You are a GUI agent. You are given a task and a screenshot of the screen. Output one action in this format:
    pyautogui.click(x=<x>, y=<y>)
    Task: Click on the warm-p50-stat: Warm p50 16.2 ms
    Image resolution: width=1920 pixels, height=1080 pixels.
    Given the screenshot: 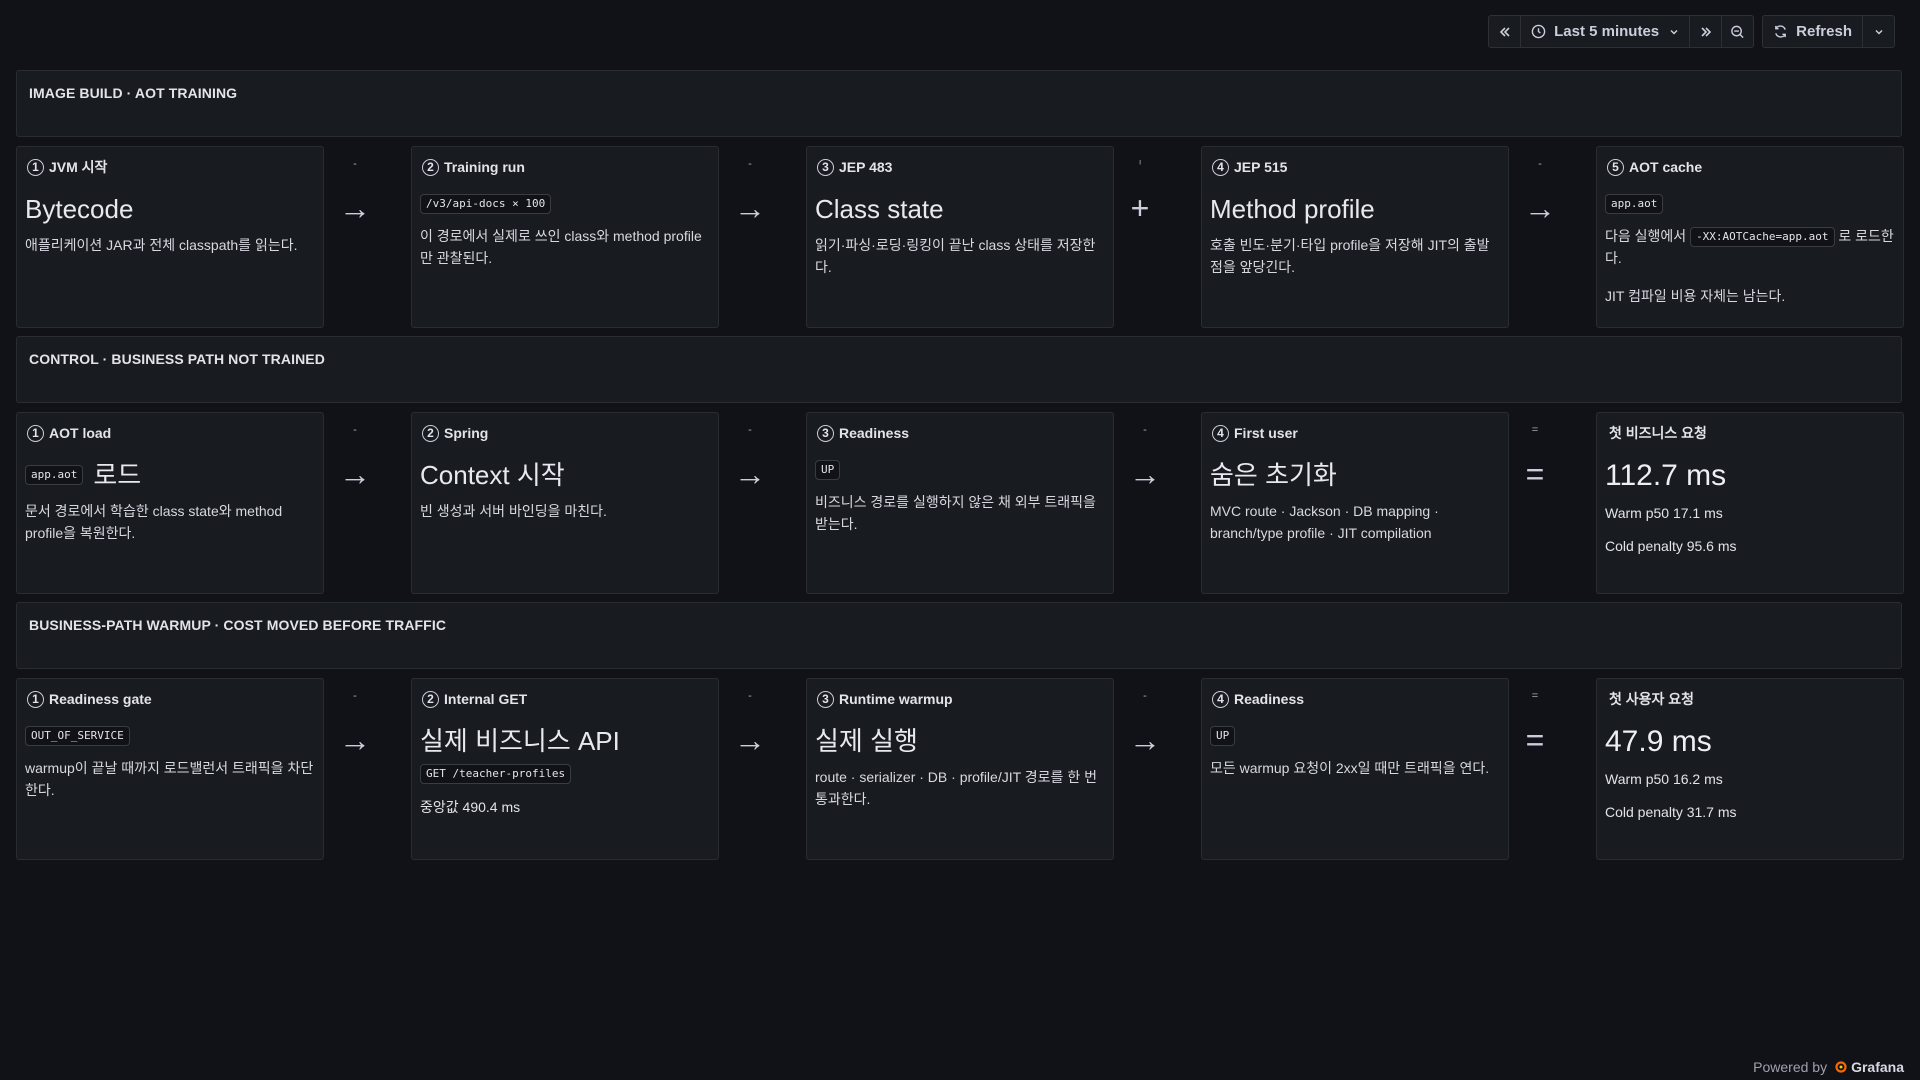 What is the action you would take?
    pyautogui.click(x=1664, y=779)
    